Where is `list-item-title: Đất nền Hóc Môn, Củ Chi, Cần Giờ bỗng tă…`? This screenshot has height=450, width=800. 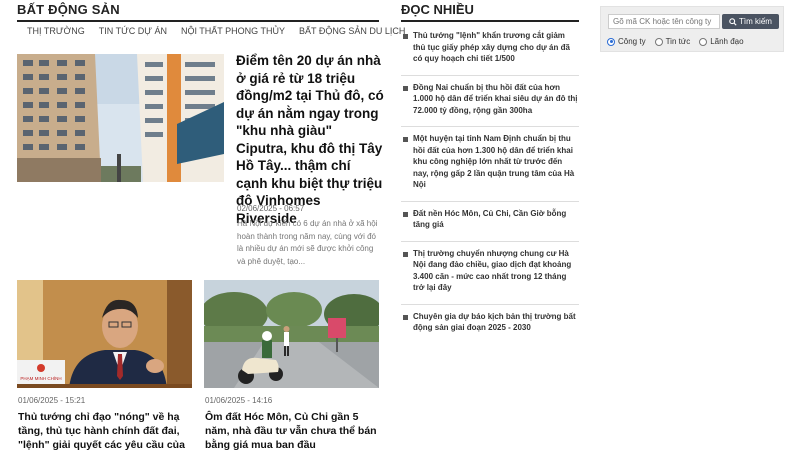 list-item-title: Đất nền Hóc Môn, Củ Chi, Cần Giờ bỗng tă… is located at coordinates (496, 219).